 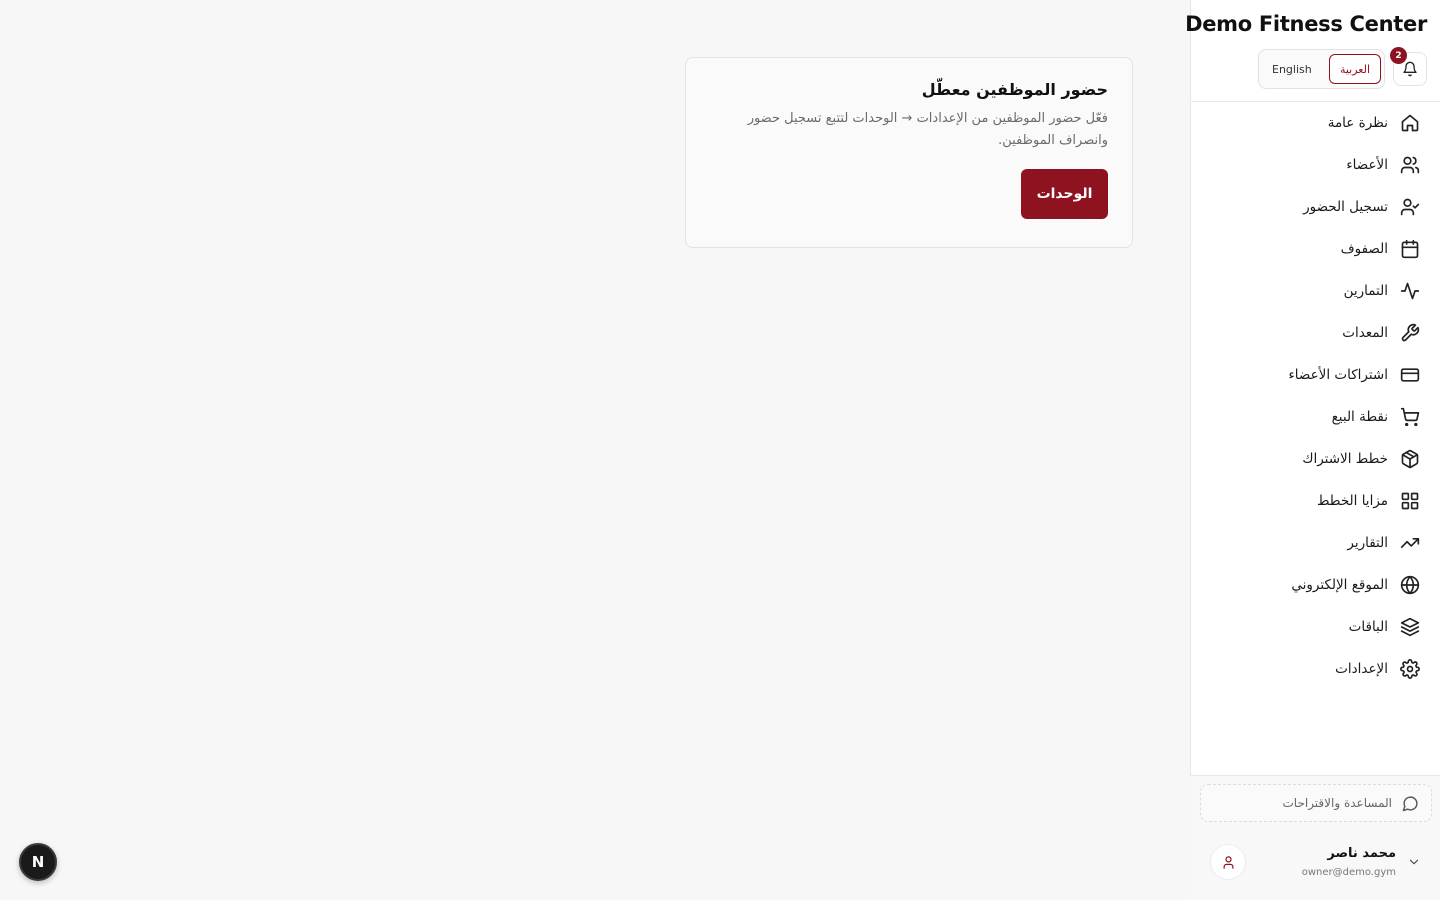 I want to click on sidebar-item-label: مزايا الخطط, so click(x=1352, y=501).